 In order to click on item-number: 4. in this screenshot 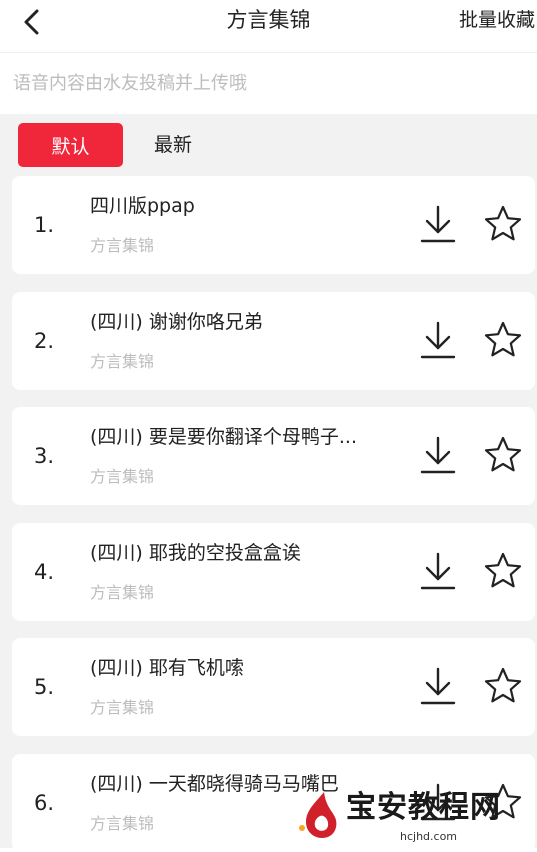, I will do `click(44, 571)`.